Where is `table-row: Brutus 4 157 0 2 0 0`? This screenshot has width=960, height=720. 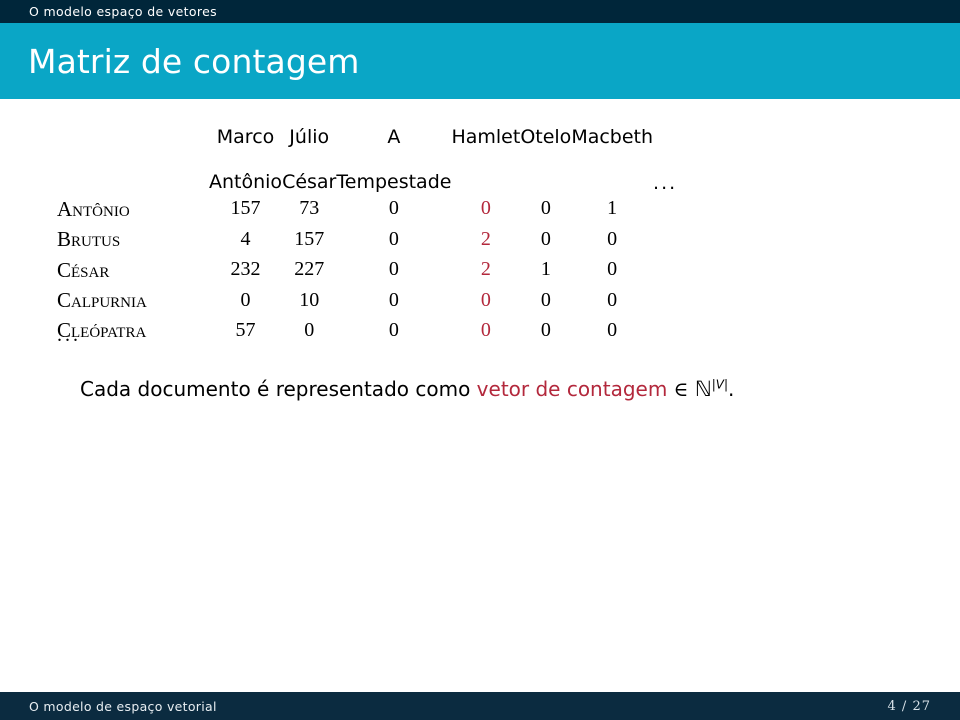
table-row: Brutus 4 157 0 2 0 0 is located at coordinates (367, 239).